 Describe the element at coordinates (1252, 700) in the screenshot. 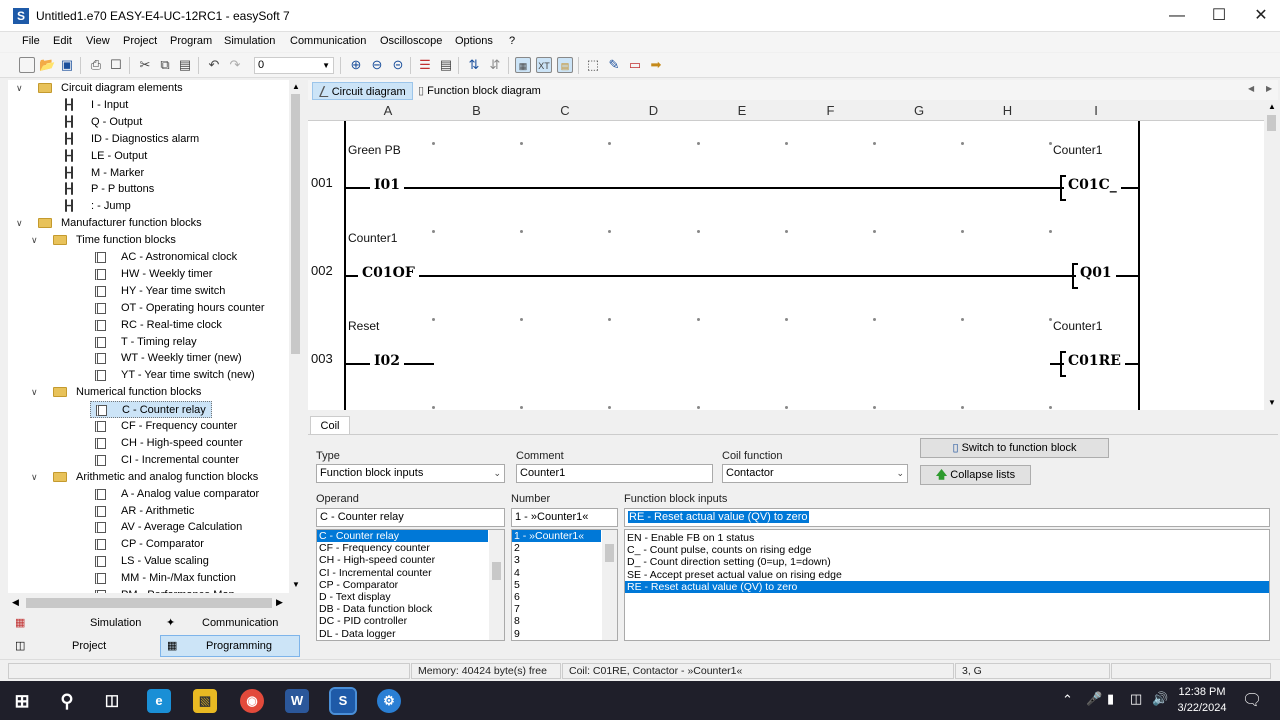

I see `notifications-icon: 🗨` at that location.